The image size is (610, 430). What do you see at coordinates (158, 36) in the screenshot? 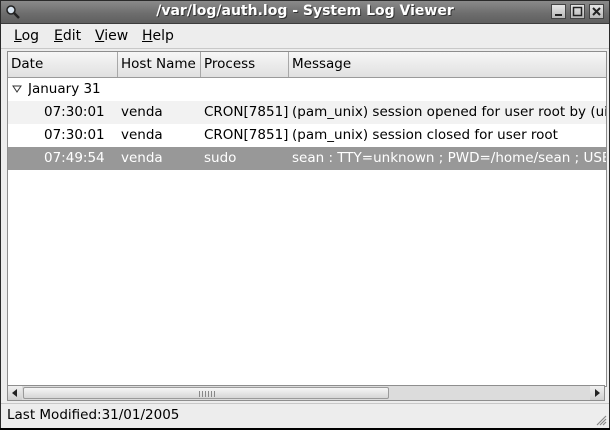
I see `menu-help: Help` at bounding box center [158, 36].